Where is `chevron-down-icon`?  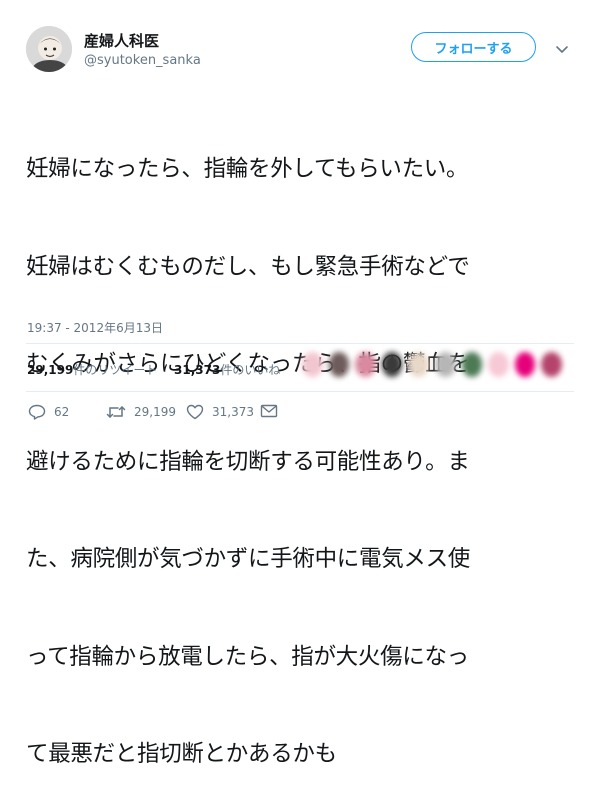 chevron-down-icon is located at coordinates (562, 47).